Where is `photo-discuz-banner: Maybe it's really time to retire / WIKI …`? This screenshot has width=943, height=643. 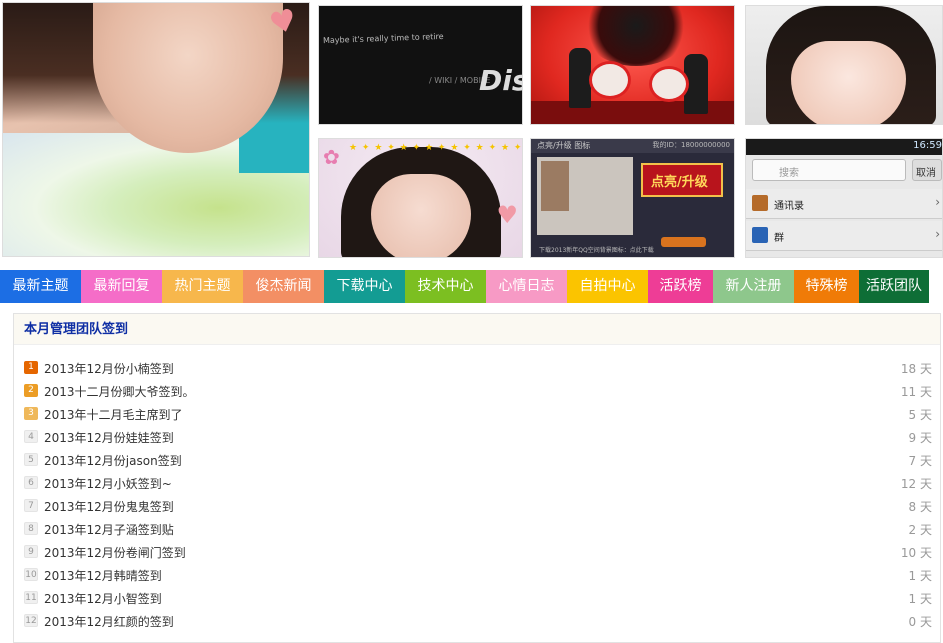
photo-discuz-banner: Maybe it's really time to retire / WIKI … is located at coordinates (420, 65).